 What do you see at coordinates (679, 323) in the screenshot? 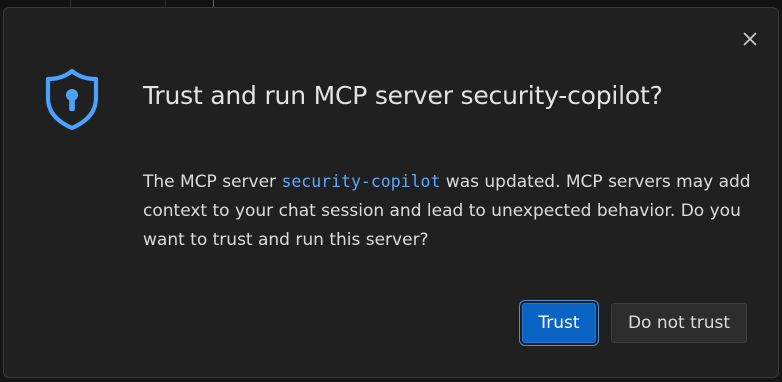
I see `do-not-trust-button: Do not trust` at bounding box center [679, 323].